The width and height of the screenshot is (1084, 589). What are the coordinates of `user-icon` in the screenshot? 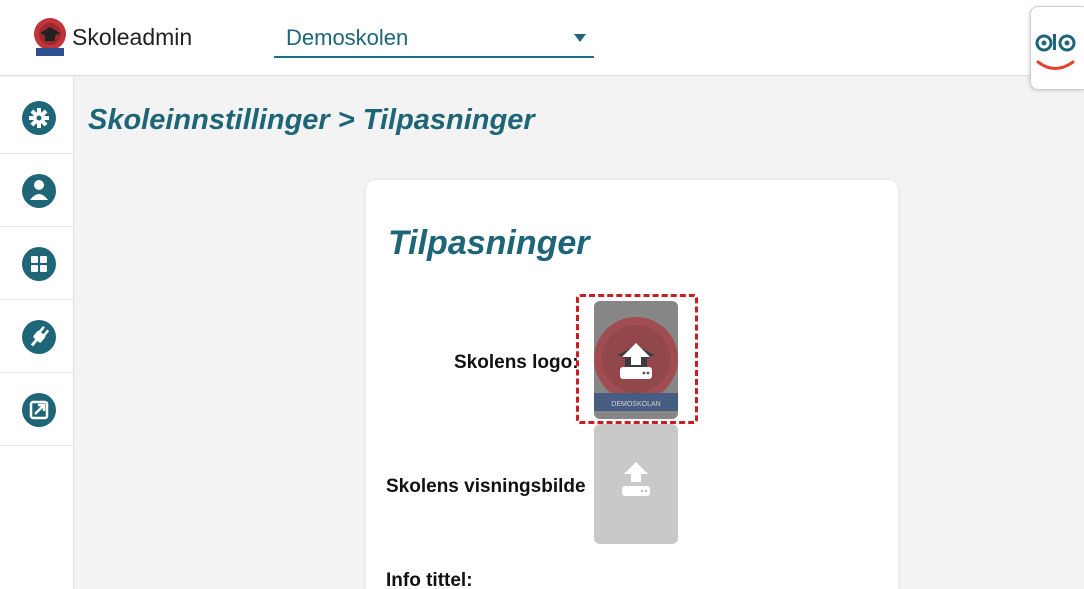 It's located at (39, 191).